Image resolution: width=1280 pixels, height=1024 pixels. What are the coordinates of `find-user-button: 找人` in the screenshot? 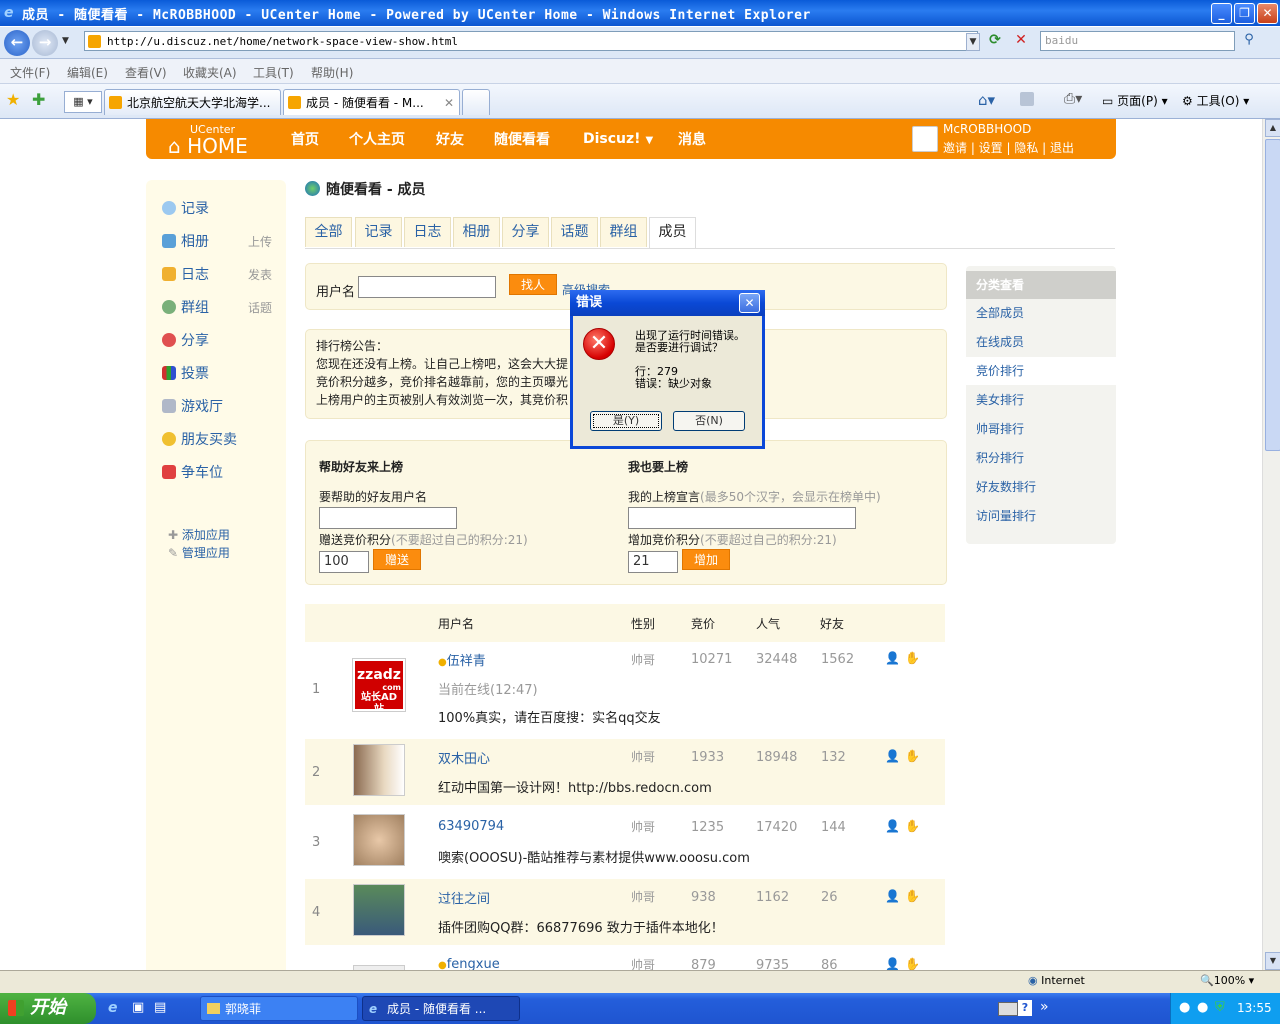 It's located at (533, 284).